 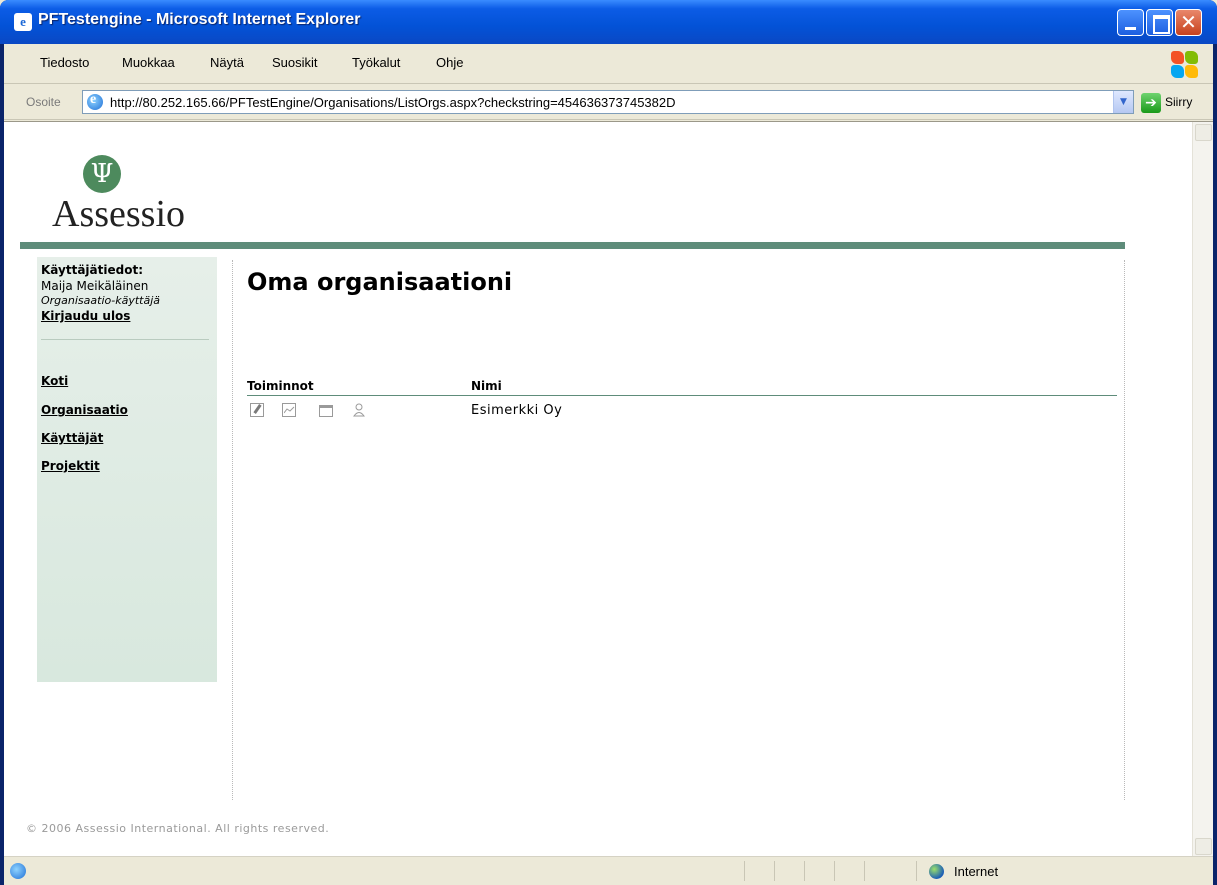 I want to click on minimize-button, so click(x=1130, y=22).